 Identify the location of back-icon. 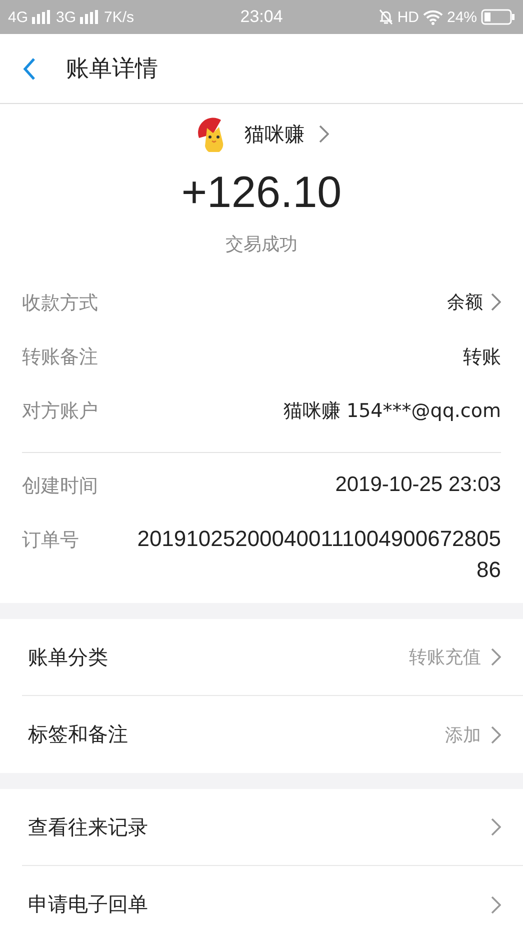
(29, 68).